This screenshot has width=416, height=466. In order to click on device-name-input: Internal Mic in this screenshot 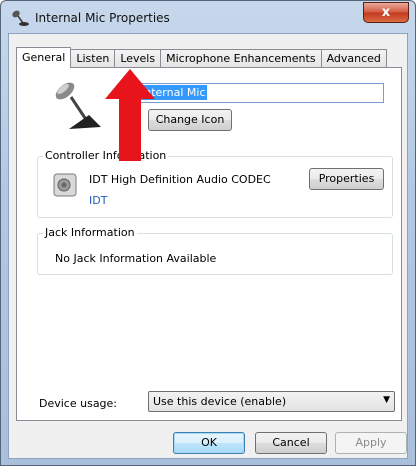, I will do `click(260, 93)`.